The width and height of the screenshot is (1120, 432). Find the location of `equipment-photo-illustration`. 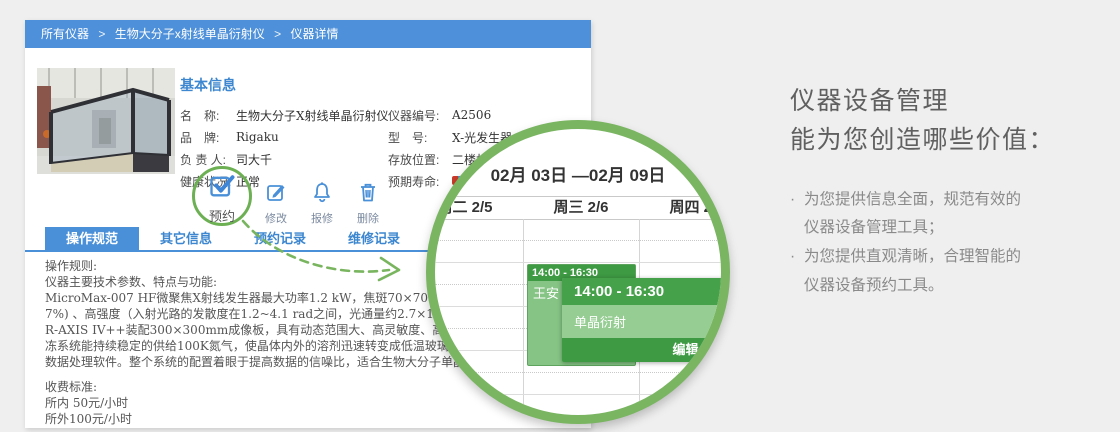

equipment-photo-illustration is located at coordinates (106, 121).